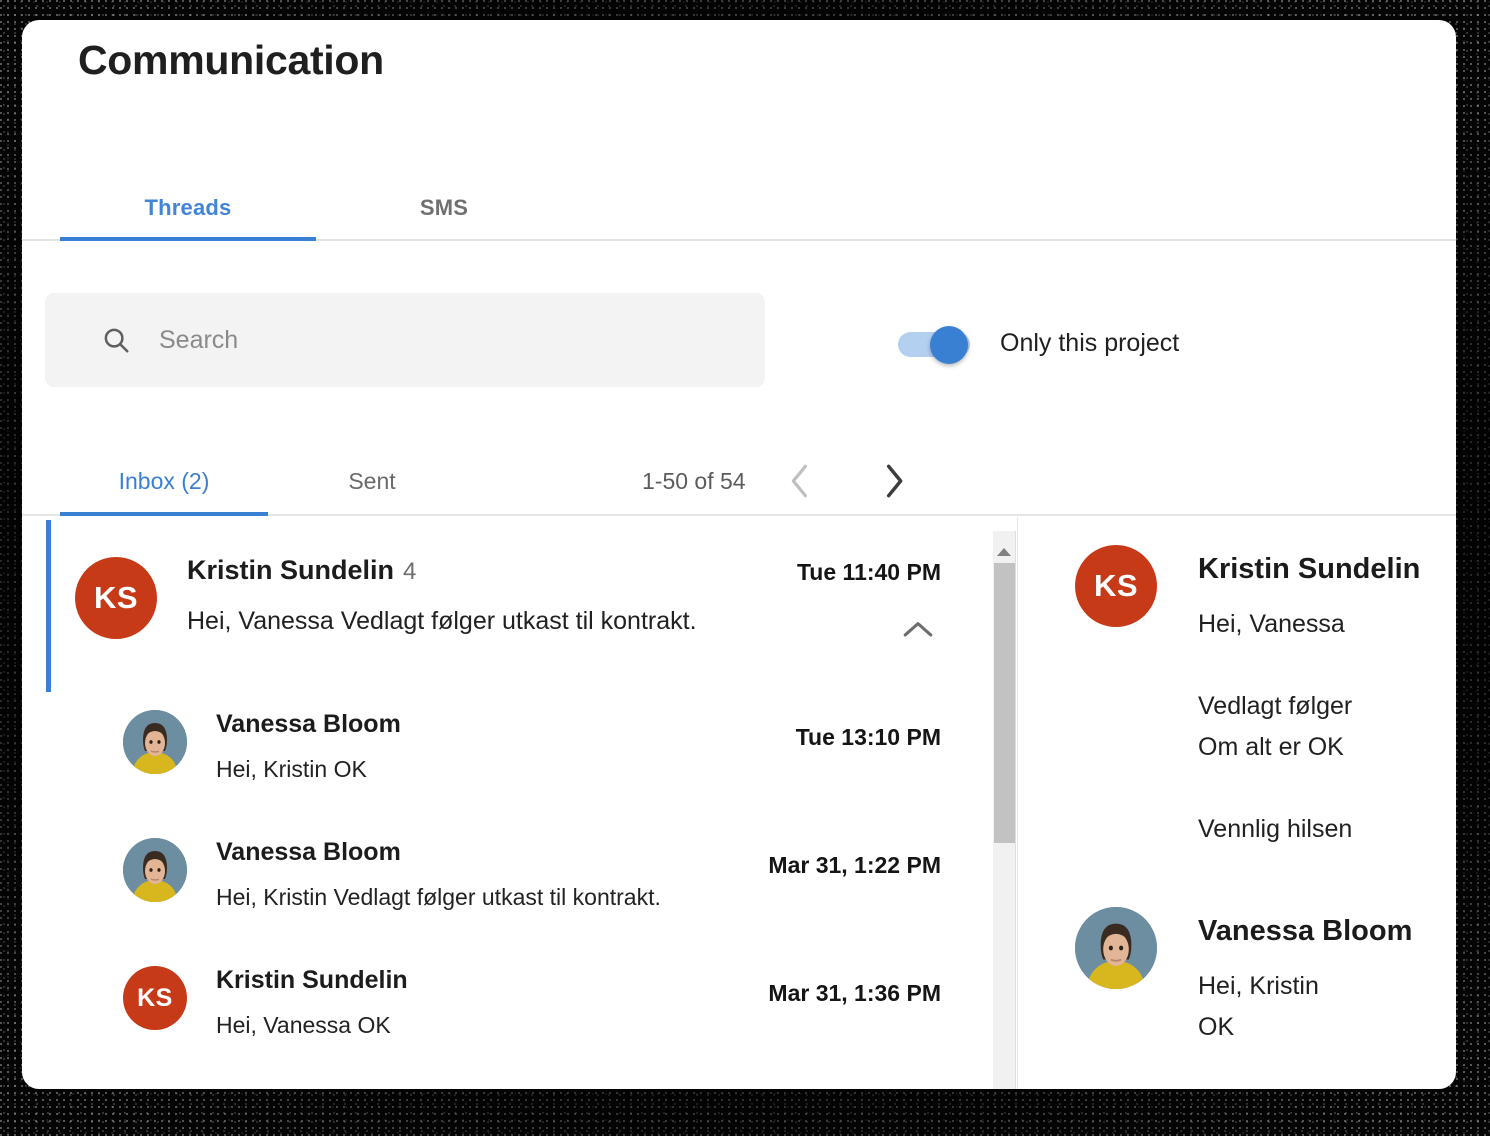 This screenshot has width=1490, height=1136. Describe the element at coordinates (800, 481) in the screenshot. I see `prev-page-button` at that location.